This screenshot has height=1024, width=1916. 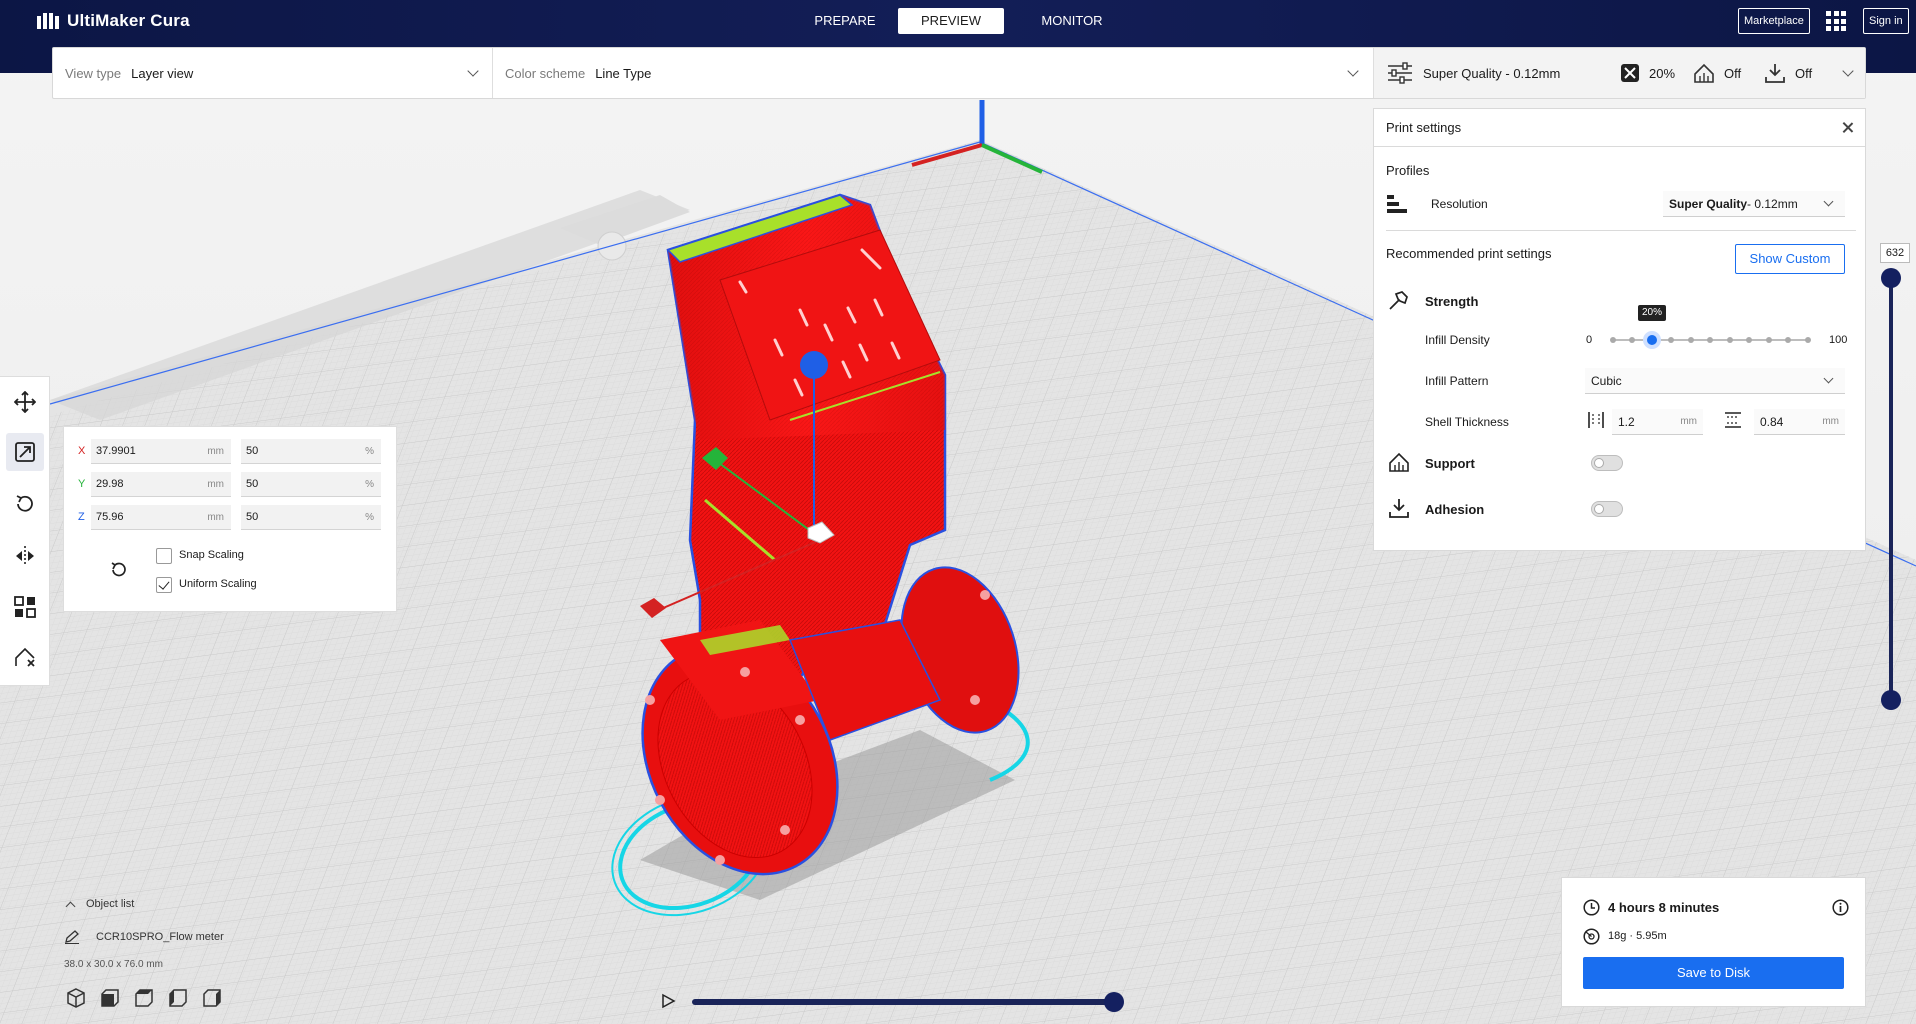 What do you see at coordinates (1072, 21) in the screenshot?
I see `tab-monitor: MONITOR` at bounding box center [1072, 21].